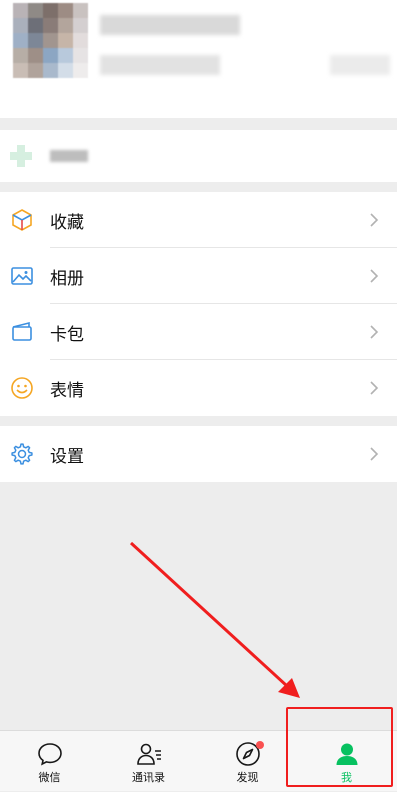  Describe the element at coordinates (260, 745) in the screenshot. I see `new-indicator-dot` at that location.